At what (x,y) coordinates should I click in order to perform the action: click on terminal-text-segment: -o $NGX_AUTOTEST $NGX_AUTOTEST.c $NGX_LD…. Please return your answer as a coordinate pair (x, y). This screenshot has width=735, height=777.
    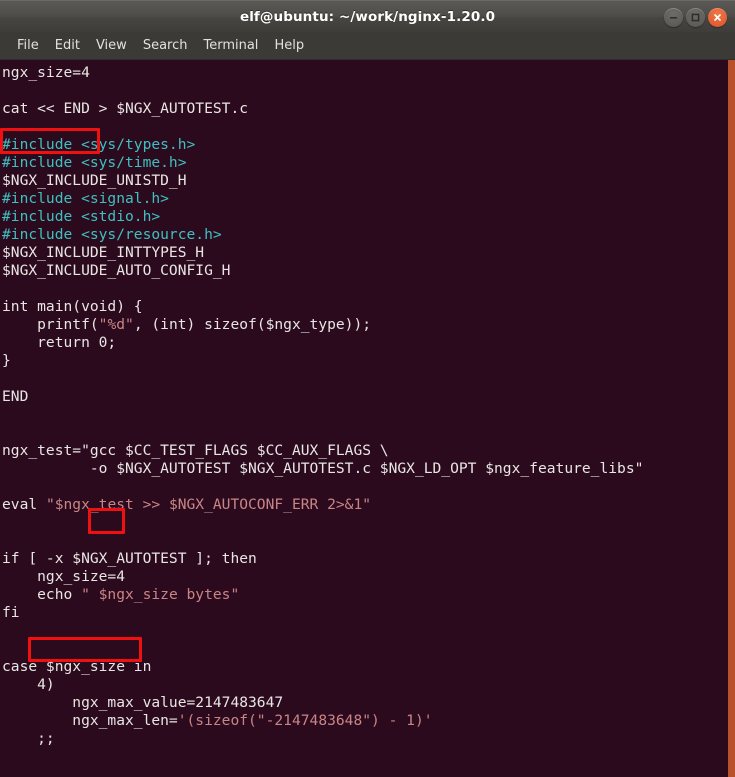
    Looking at the image, I should click on (323, 468).